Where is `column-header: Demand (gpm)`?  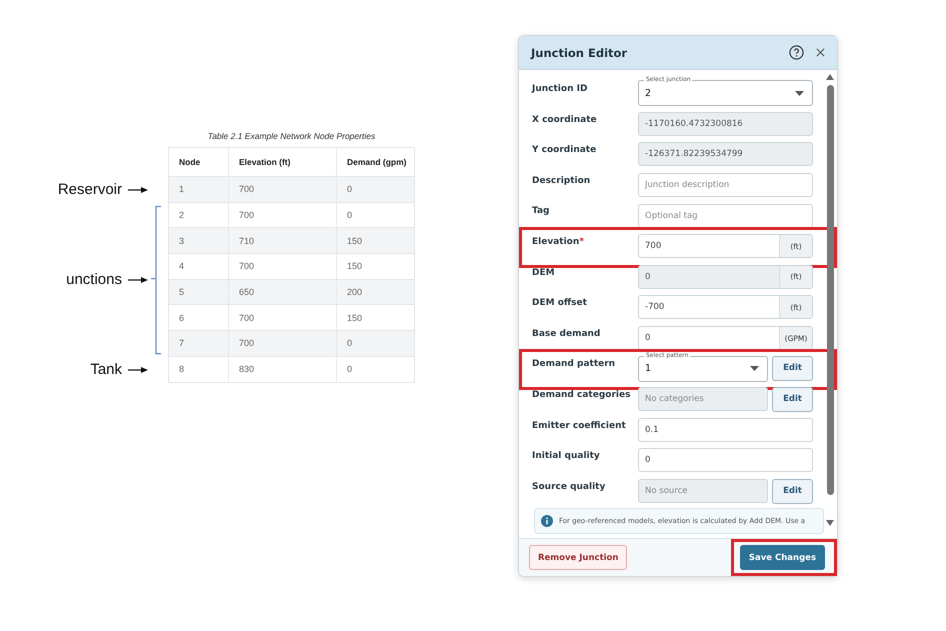
column-header: Demand (gpm) is located at coordinates (377, 162).